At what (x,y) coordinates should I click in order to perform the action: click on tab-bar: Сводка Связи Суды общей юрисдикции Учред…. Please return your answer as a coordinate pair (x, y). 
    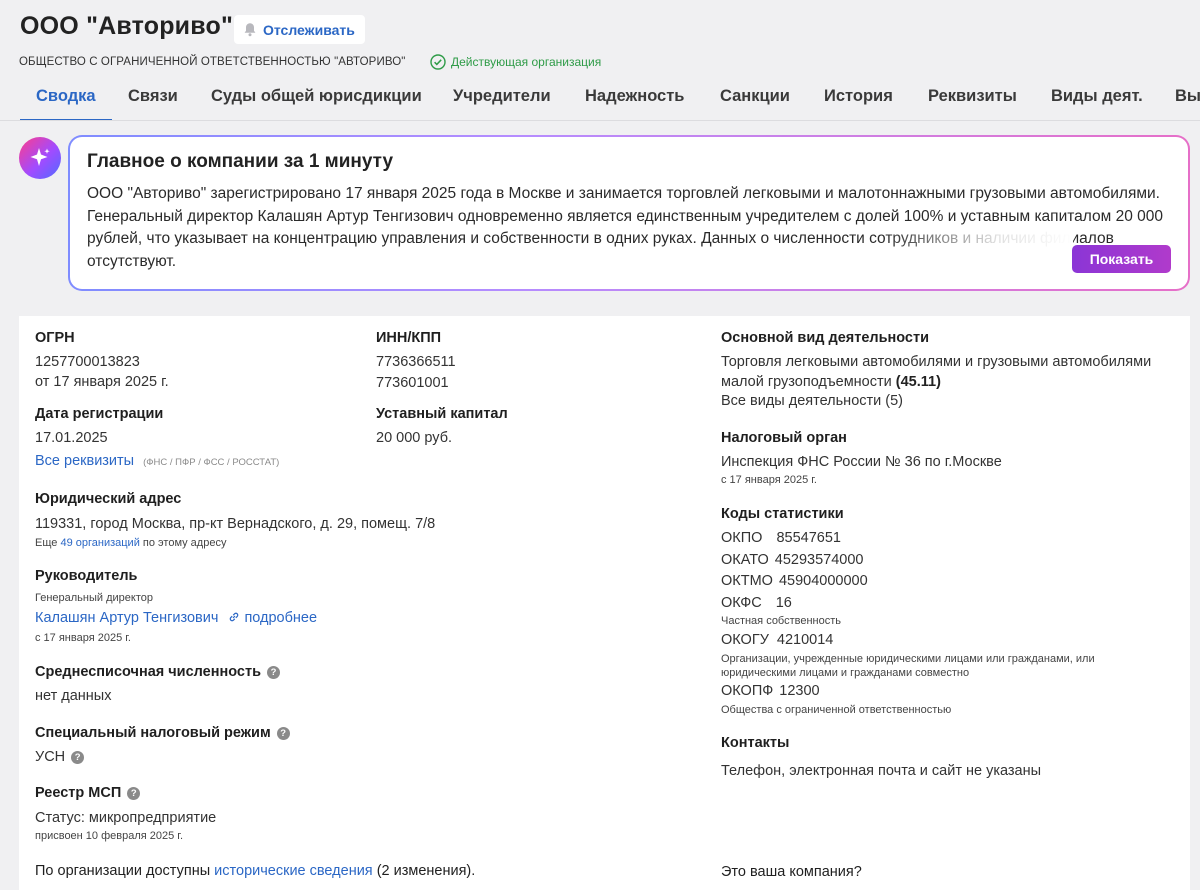
    Looking at the image, I should click on (600, 100).